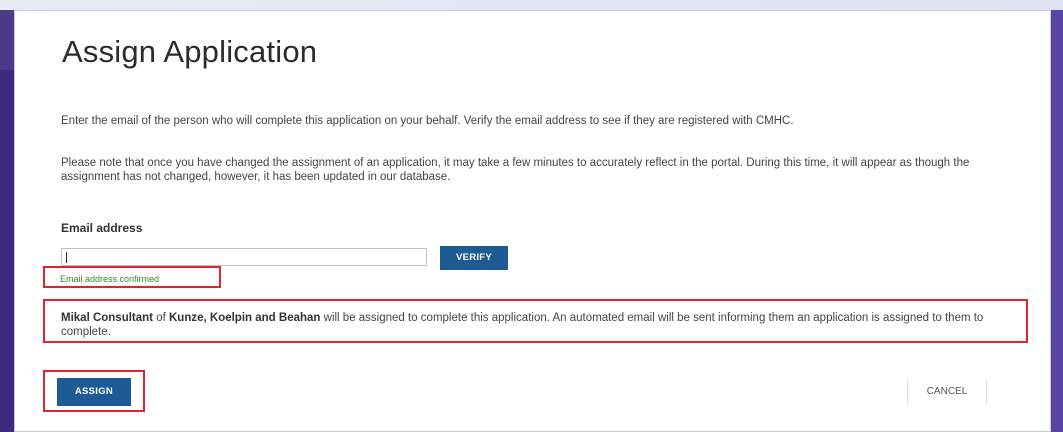  Describe the element at coordinates (244, 257) in the screenshot. I see `email-field` at that location.